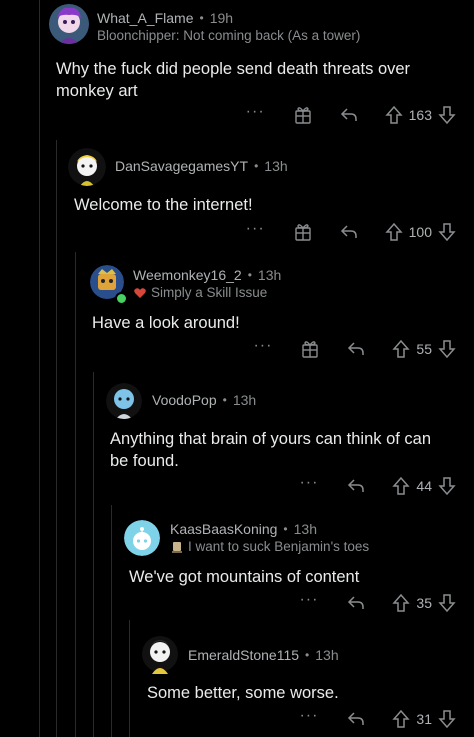  What do you see at coordinates (163, 205) in the screenshot?
I see `comment-body: Welcome to the internet!` at bounding box center [163, 205].